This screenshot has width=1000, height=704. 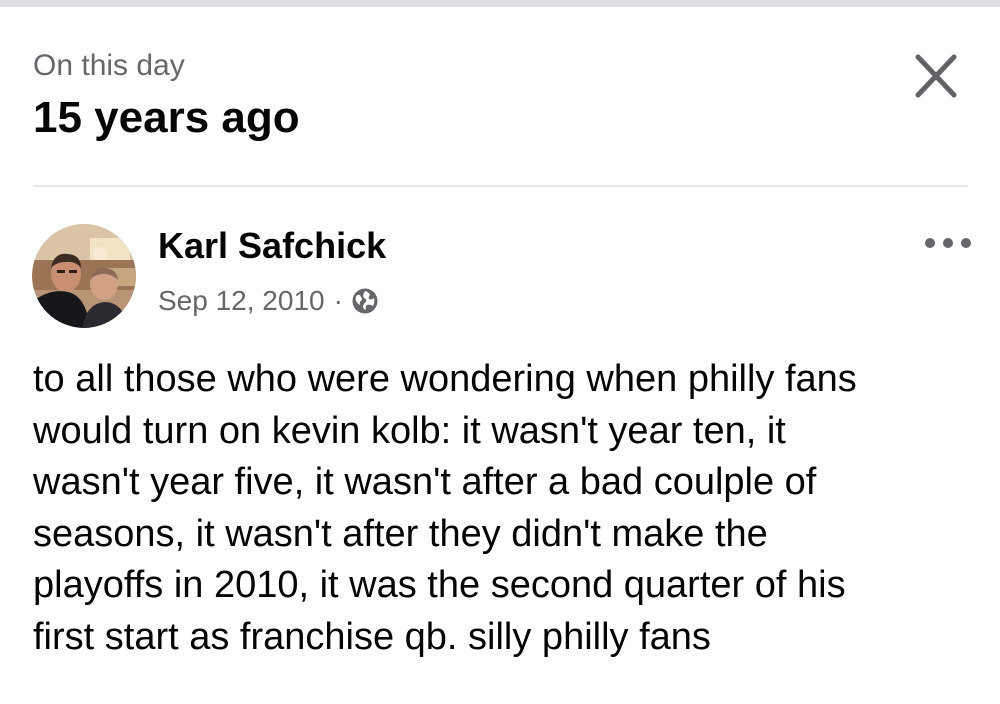 What do you see at coordinates (500, 186) in the screenshot?
I see `header-divider` at bounding box center [500, 186].